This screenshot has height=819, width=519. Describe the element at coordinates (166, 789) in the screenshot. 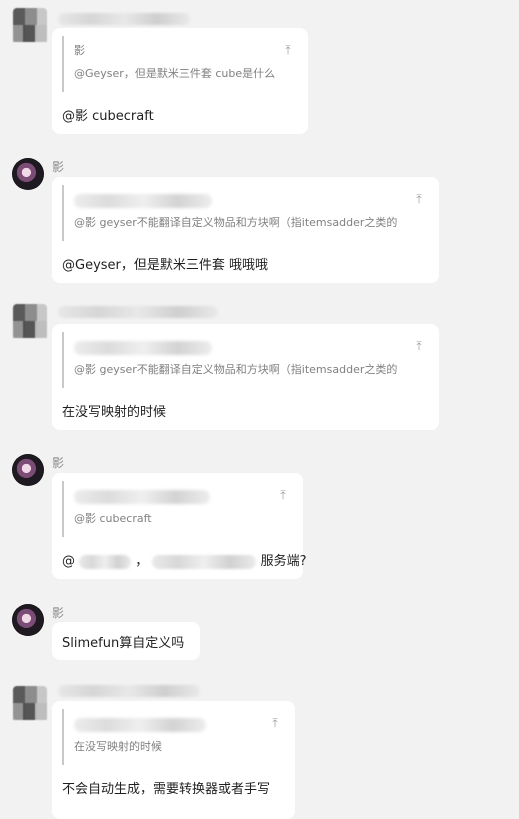

I see `message-text: 不会自动生成，需要转换器或者手写` at that location.